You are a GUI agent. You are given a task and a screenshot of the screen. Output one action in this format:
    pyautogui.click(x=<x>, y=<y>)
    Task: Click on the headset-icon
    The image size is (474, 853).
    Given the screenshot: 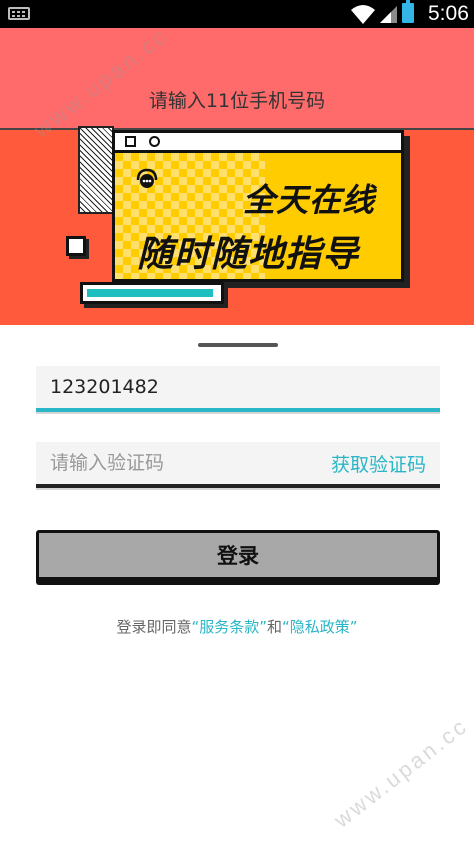 What is the action you would take?
    pyautogui.click(x=147, y=178)
    